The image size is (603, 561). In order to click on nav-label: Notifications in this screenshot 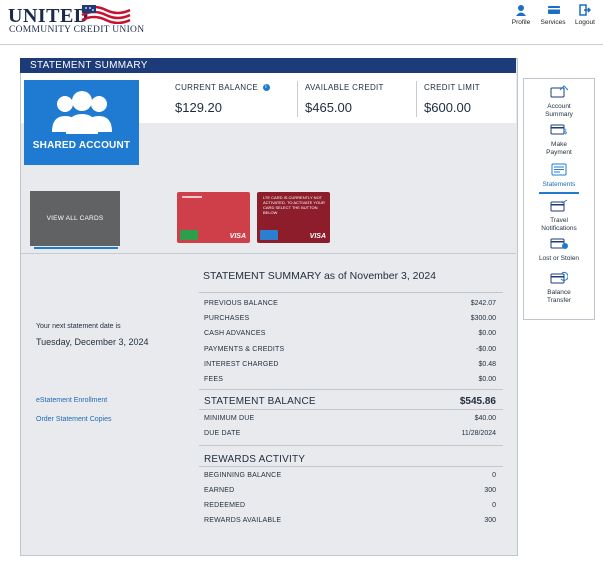, I will do `click(559, 228)`.